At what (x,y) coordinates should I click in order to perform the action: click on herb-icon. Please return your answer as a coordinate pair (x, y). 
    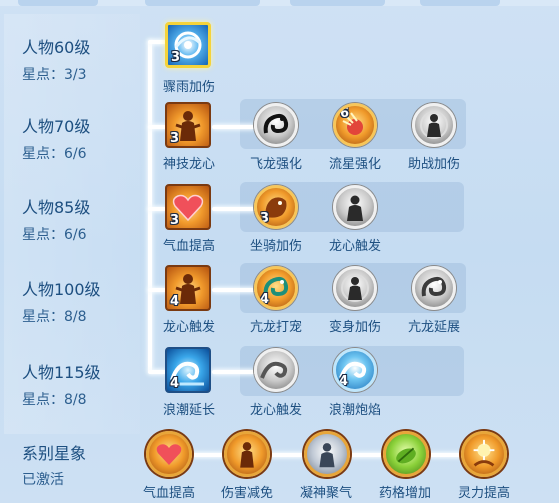
    Looking at the image, I should click on (406, 454).